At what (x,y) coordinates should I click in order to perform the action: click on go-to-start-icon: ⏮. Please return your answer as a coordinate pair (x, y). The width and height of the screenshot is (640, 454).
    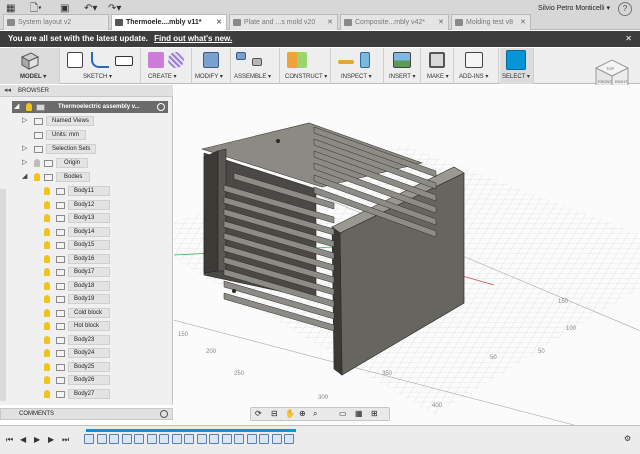
    Looking at the image, I should click on (9, 440).